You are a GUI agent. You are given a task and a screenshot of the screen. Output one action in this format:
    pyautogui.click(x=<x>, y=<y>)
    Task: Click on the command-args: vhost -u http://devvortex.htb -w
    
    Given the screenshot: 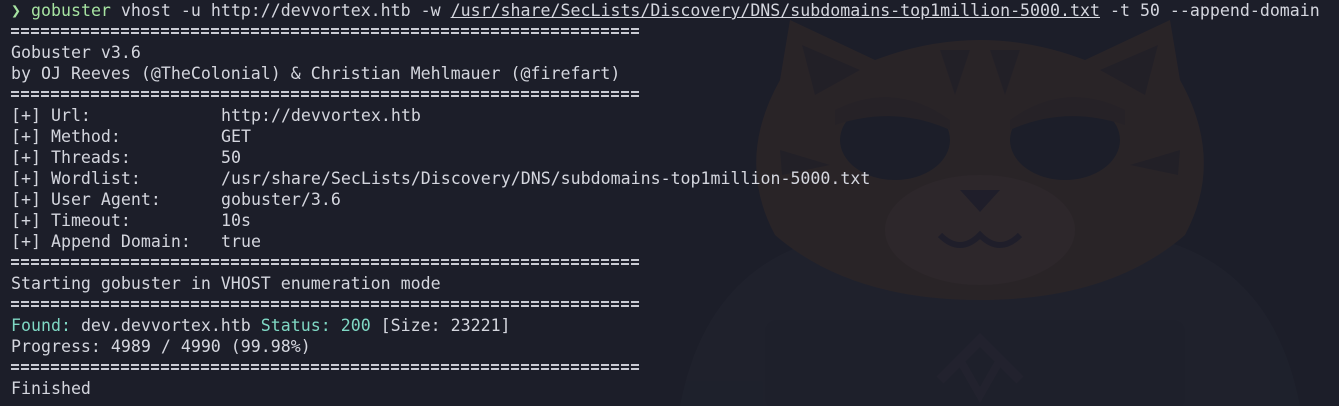 What is the action you would take?
    pyautogui.click(x=280, y=10)
    